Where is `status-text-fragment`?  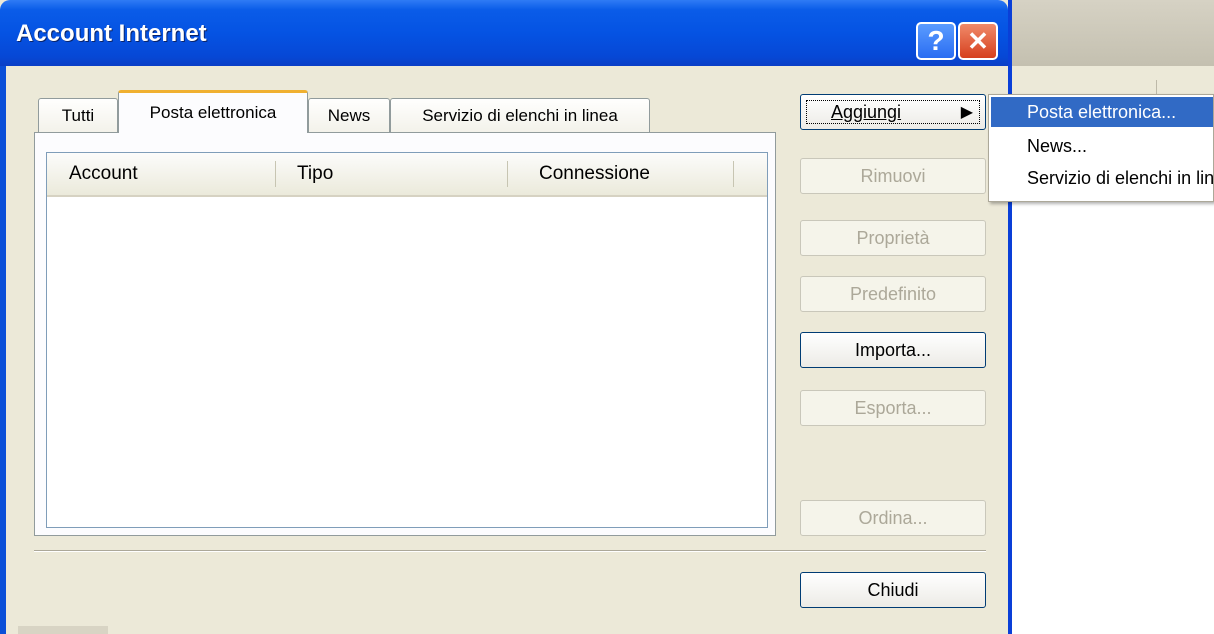 status-text-fragment is located at coordinates (63, 630).